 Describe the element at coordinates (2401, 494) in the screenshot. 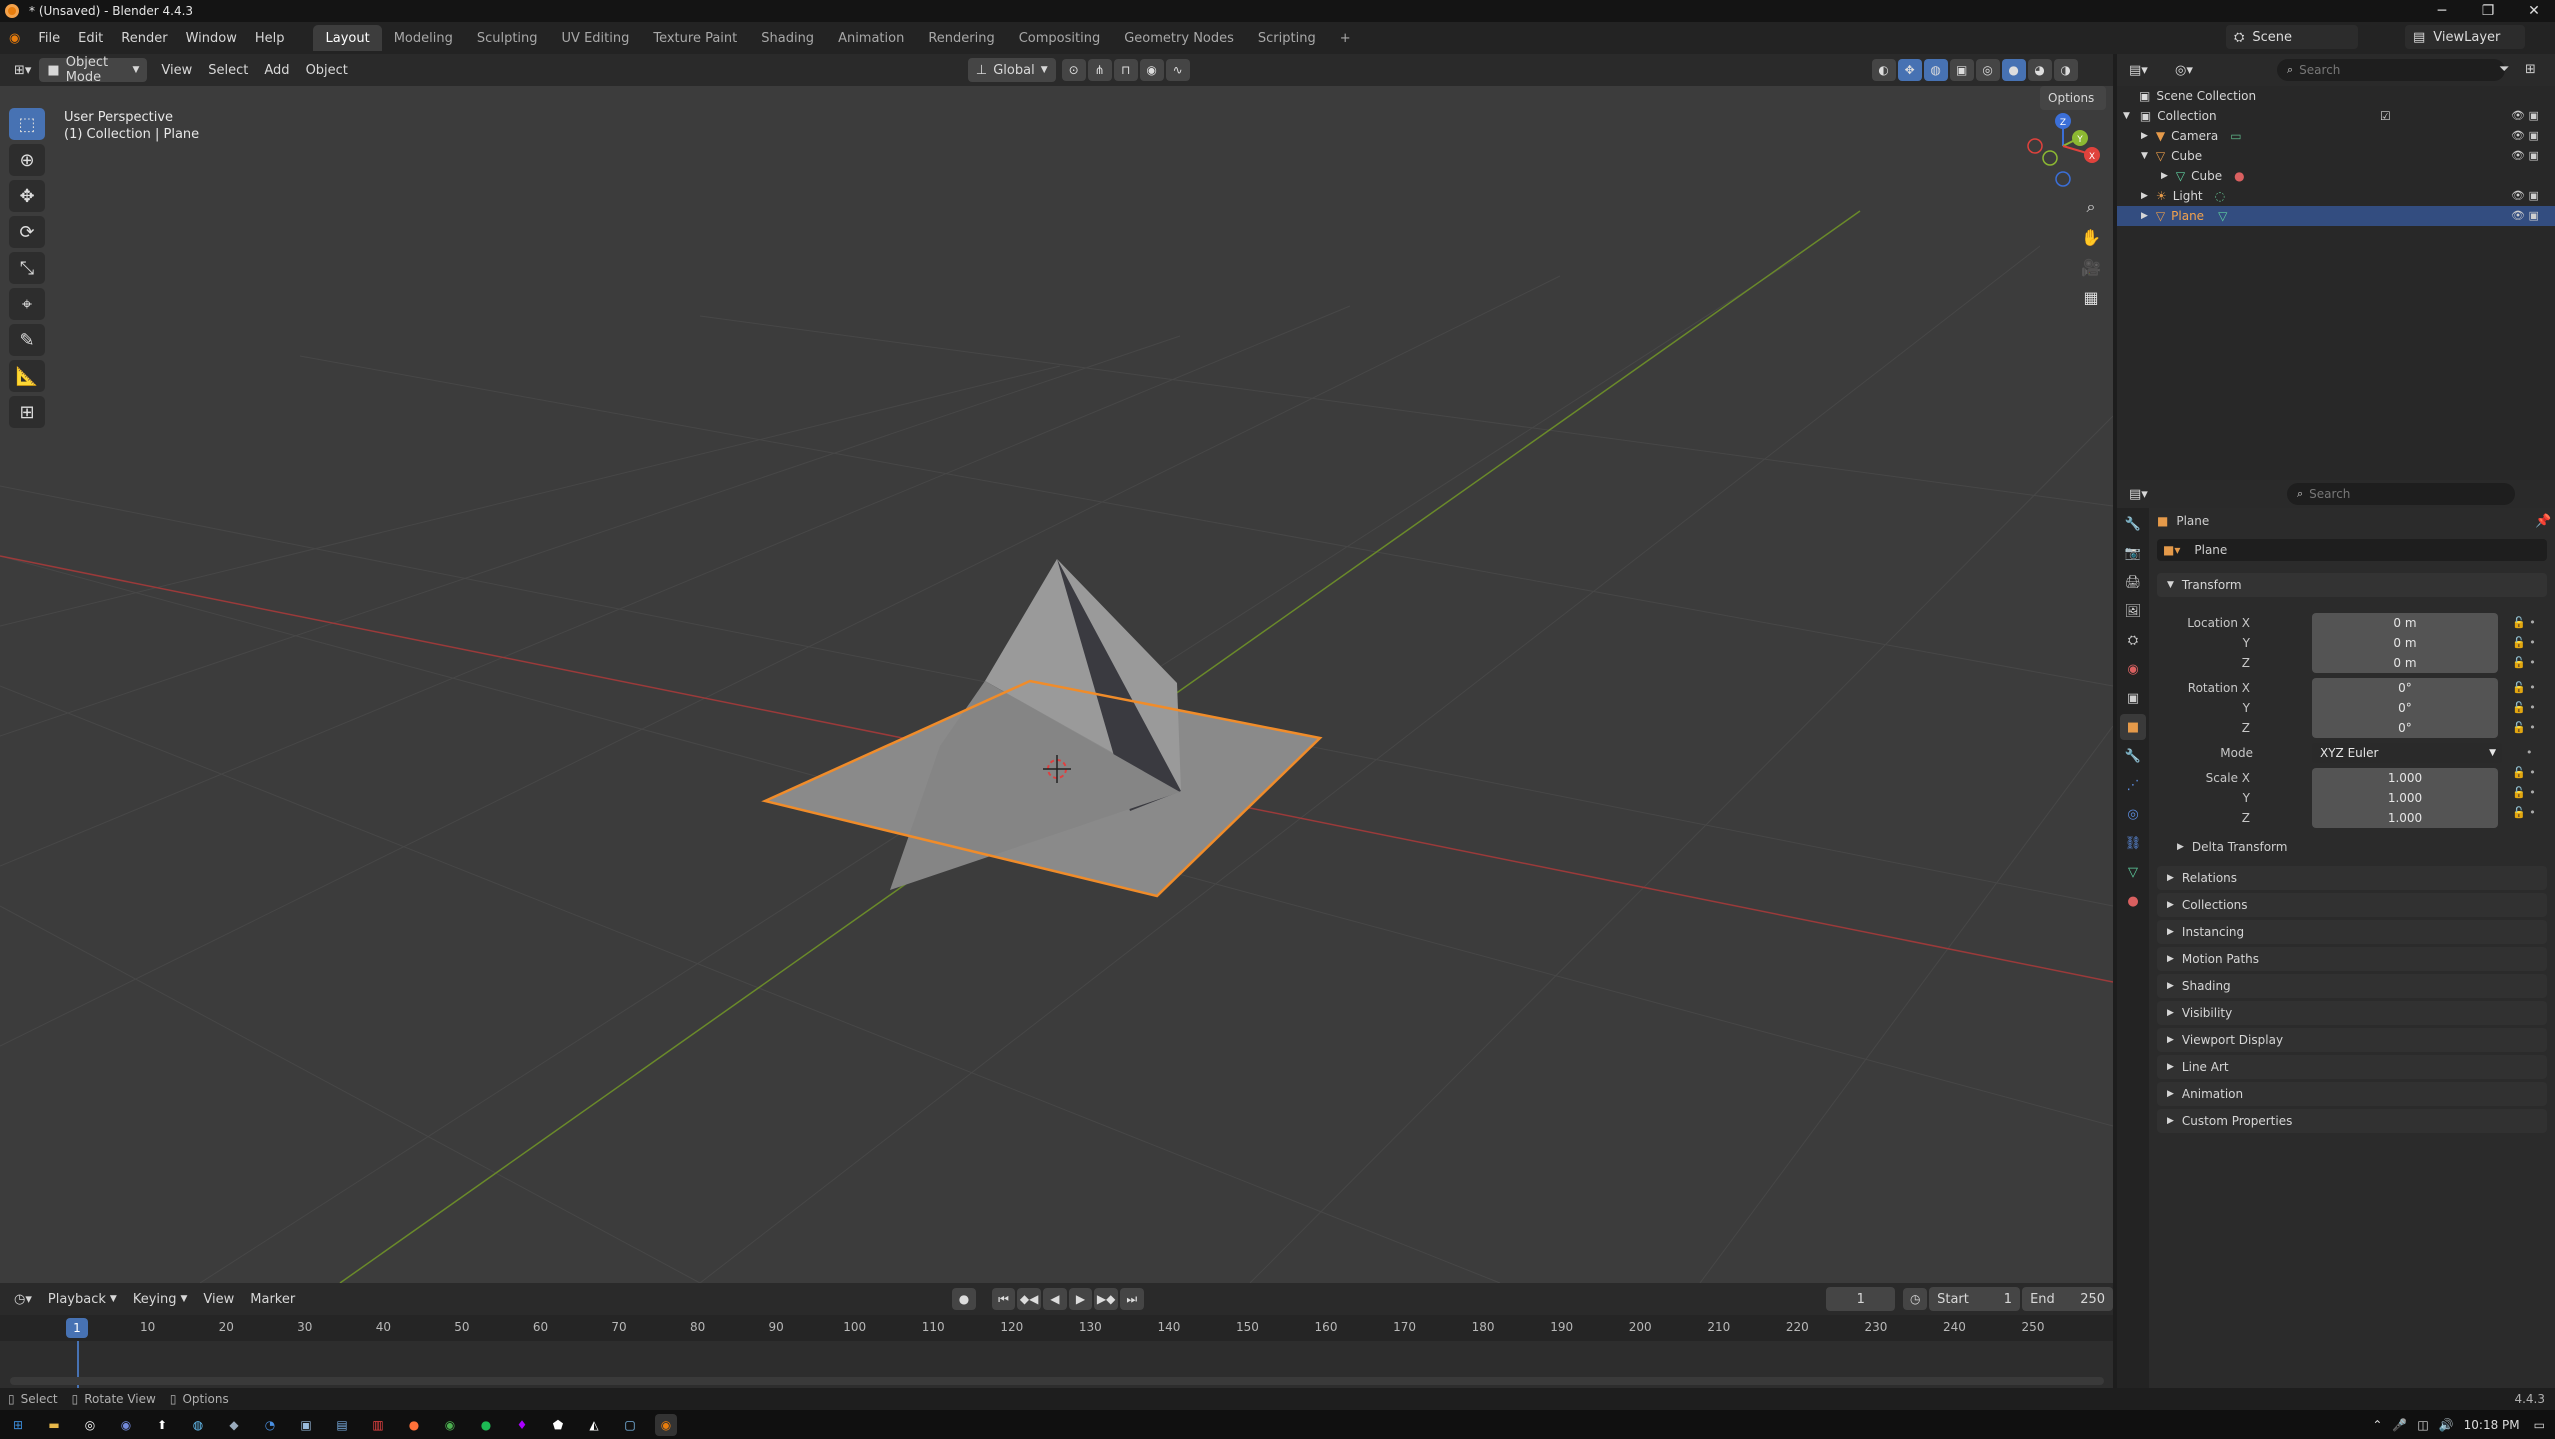

I see `properties-search: ⌕ Search` at that location.